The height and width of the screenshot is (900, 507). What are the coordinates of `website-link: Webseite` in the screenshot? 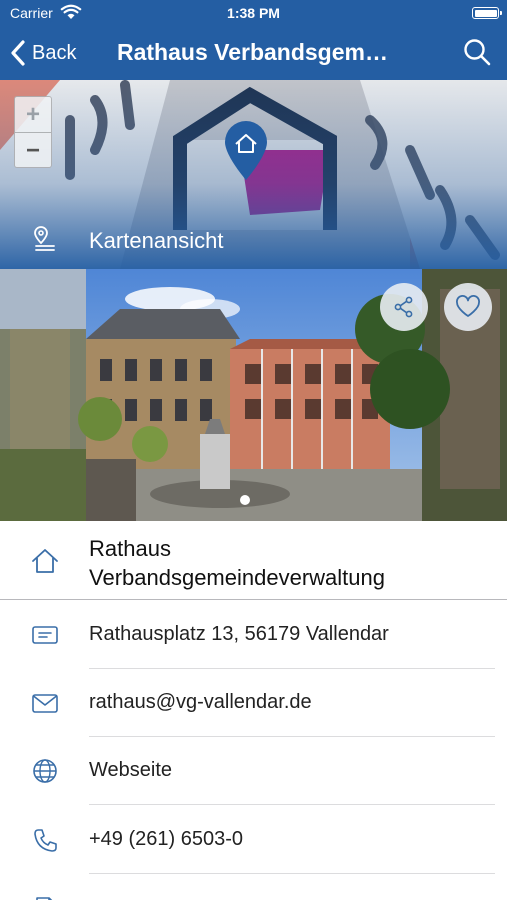 It's located at (131, 770).